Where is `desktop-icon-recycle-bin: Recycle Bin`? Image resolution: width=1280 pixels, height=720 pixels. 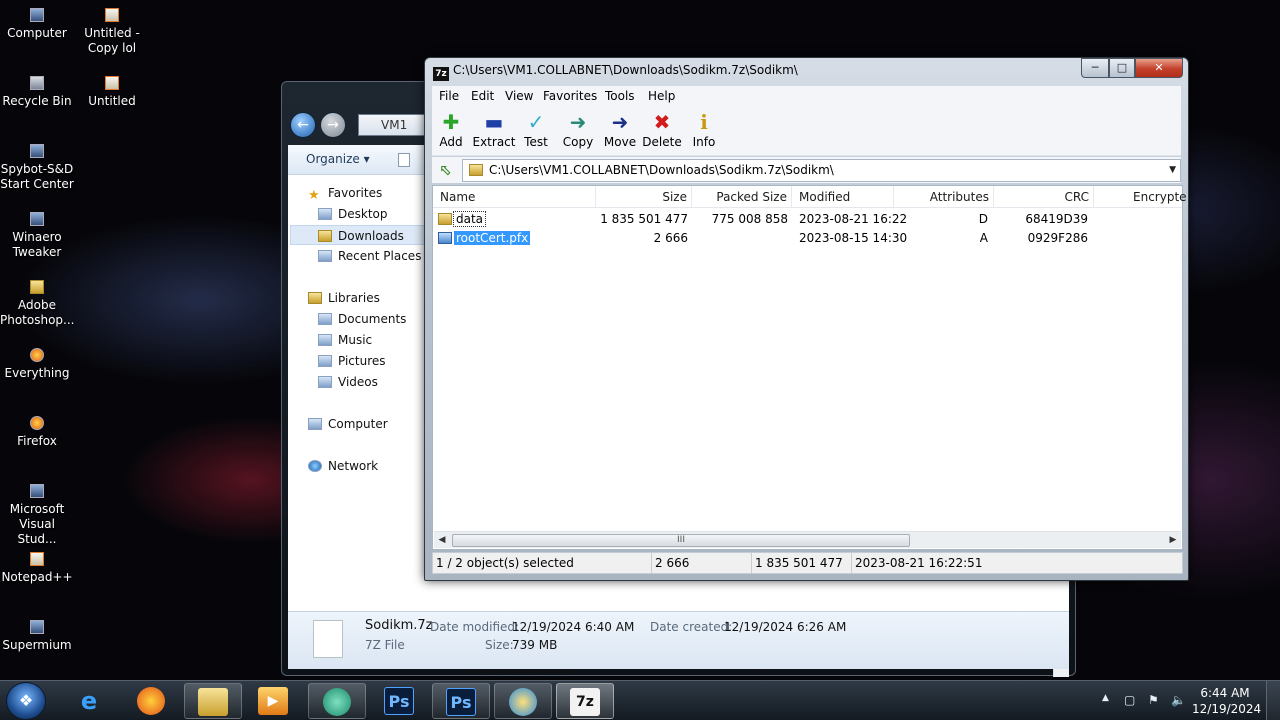
desktop-icon-recycle-bin: Recycle Bin is located at coordinates (37, 92).